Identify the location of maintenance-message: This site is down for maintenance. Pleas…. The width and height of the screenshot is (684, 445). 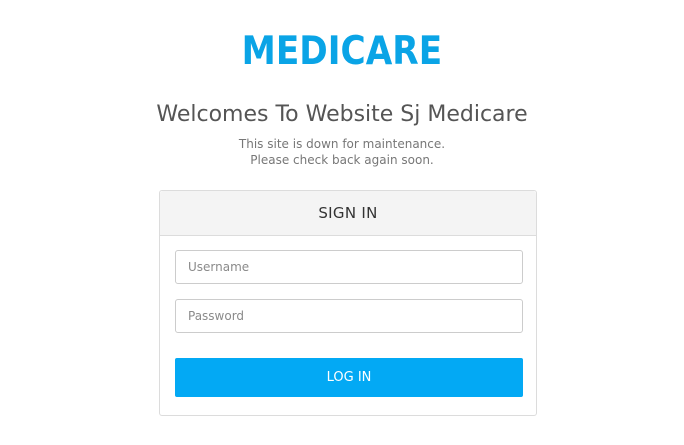
(342, 152).